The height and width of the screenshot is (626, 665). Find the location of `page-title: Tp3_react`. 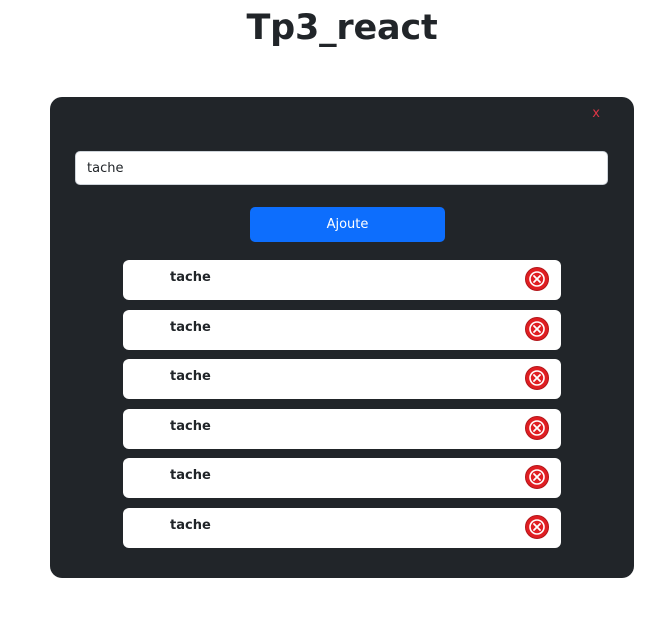

page-title: Tp3_react is located at coordinates (342, 28).